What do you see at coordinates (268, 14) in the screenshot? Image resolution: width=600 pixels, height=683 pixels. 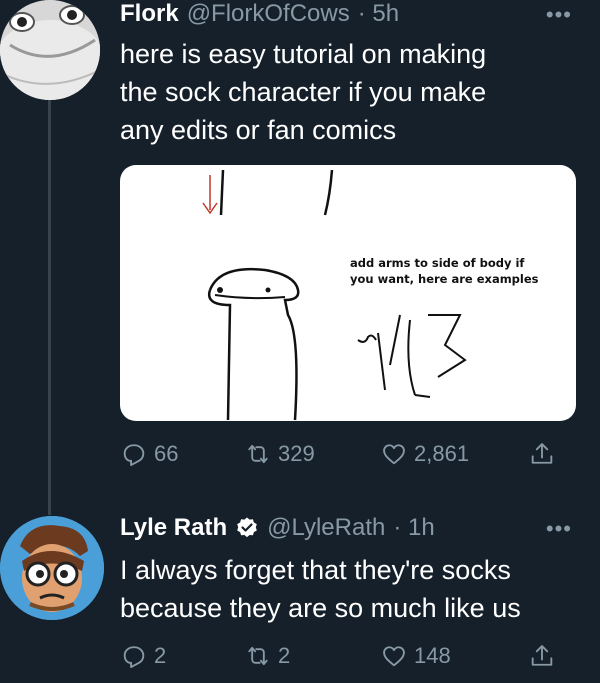 I see `user-handle: @FlorkOfCows` at bounding box center [268, 14].